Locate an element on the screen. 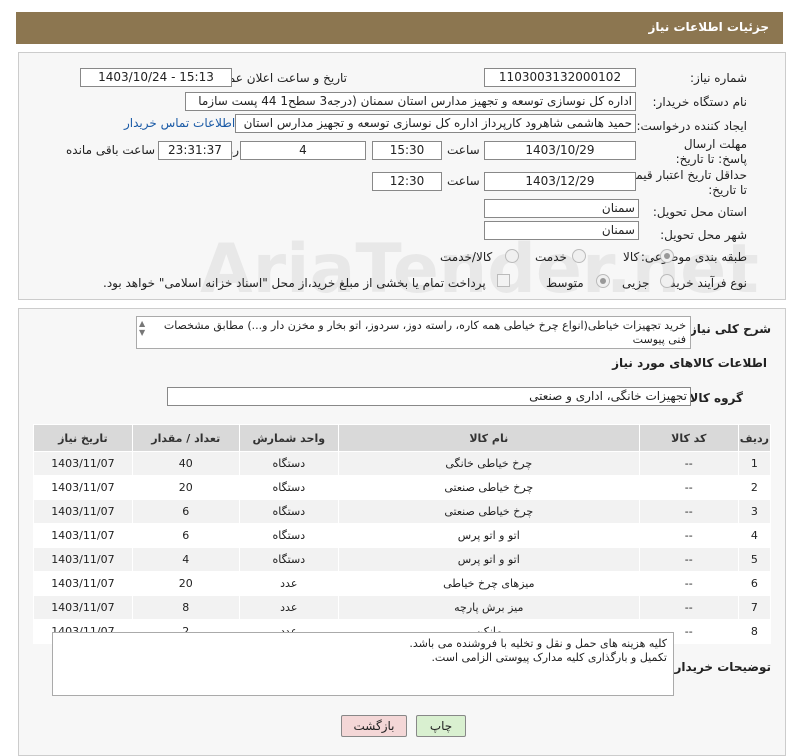 This screenshot has width=789, height=756. col-need-date: تاریخ نیاز is located at coordinates (83, 438).